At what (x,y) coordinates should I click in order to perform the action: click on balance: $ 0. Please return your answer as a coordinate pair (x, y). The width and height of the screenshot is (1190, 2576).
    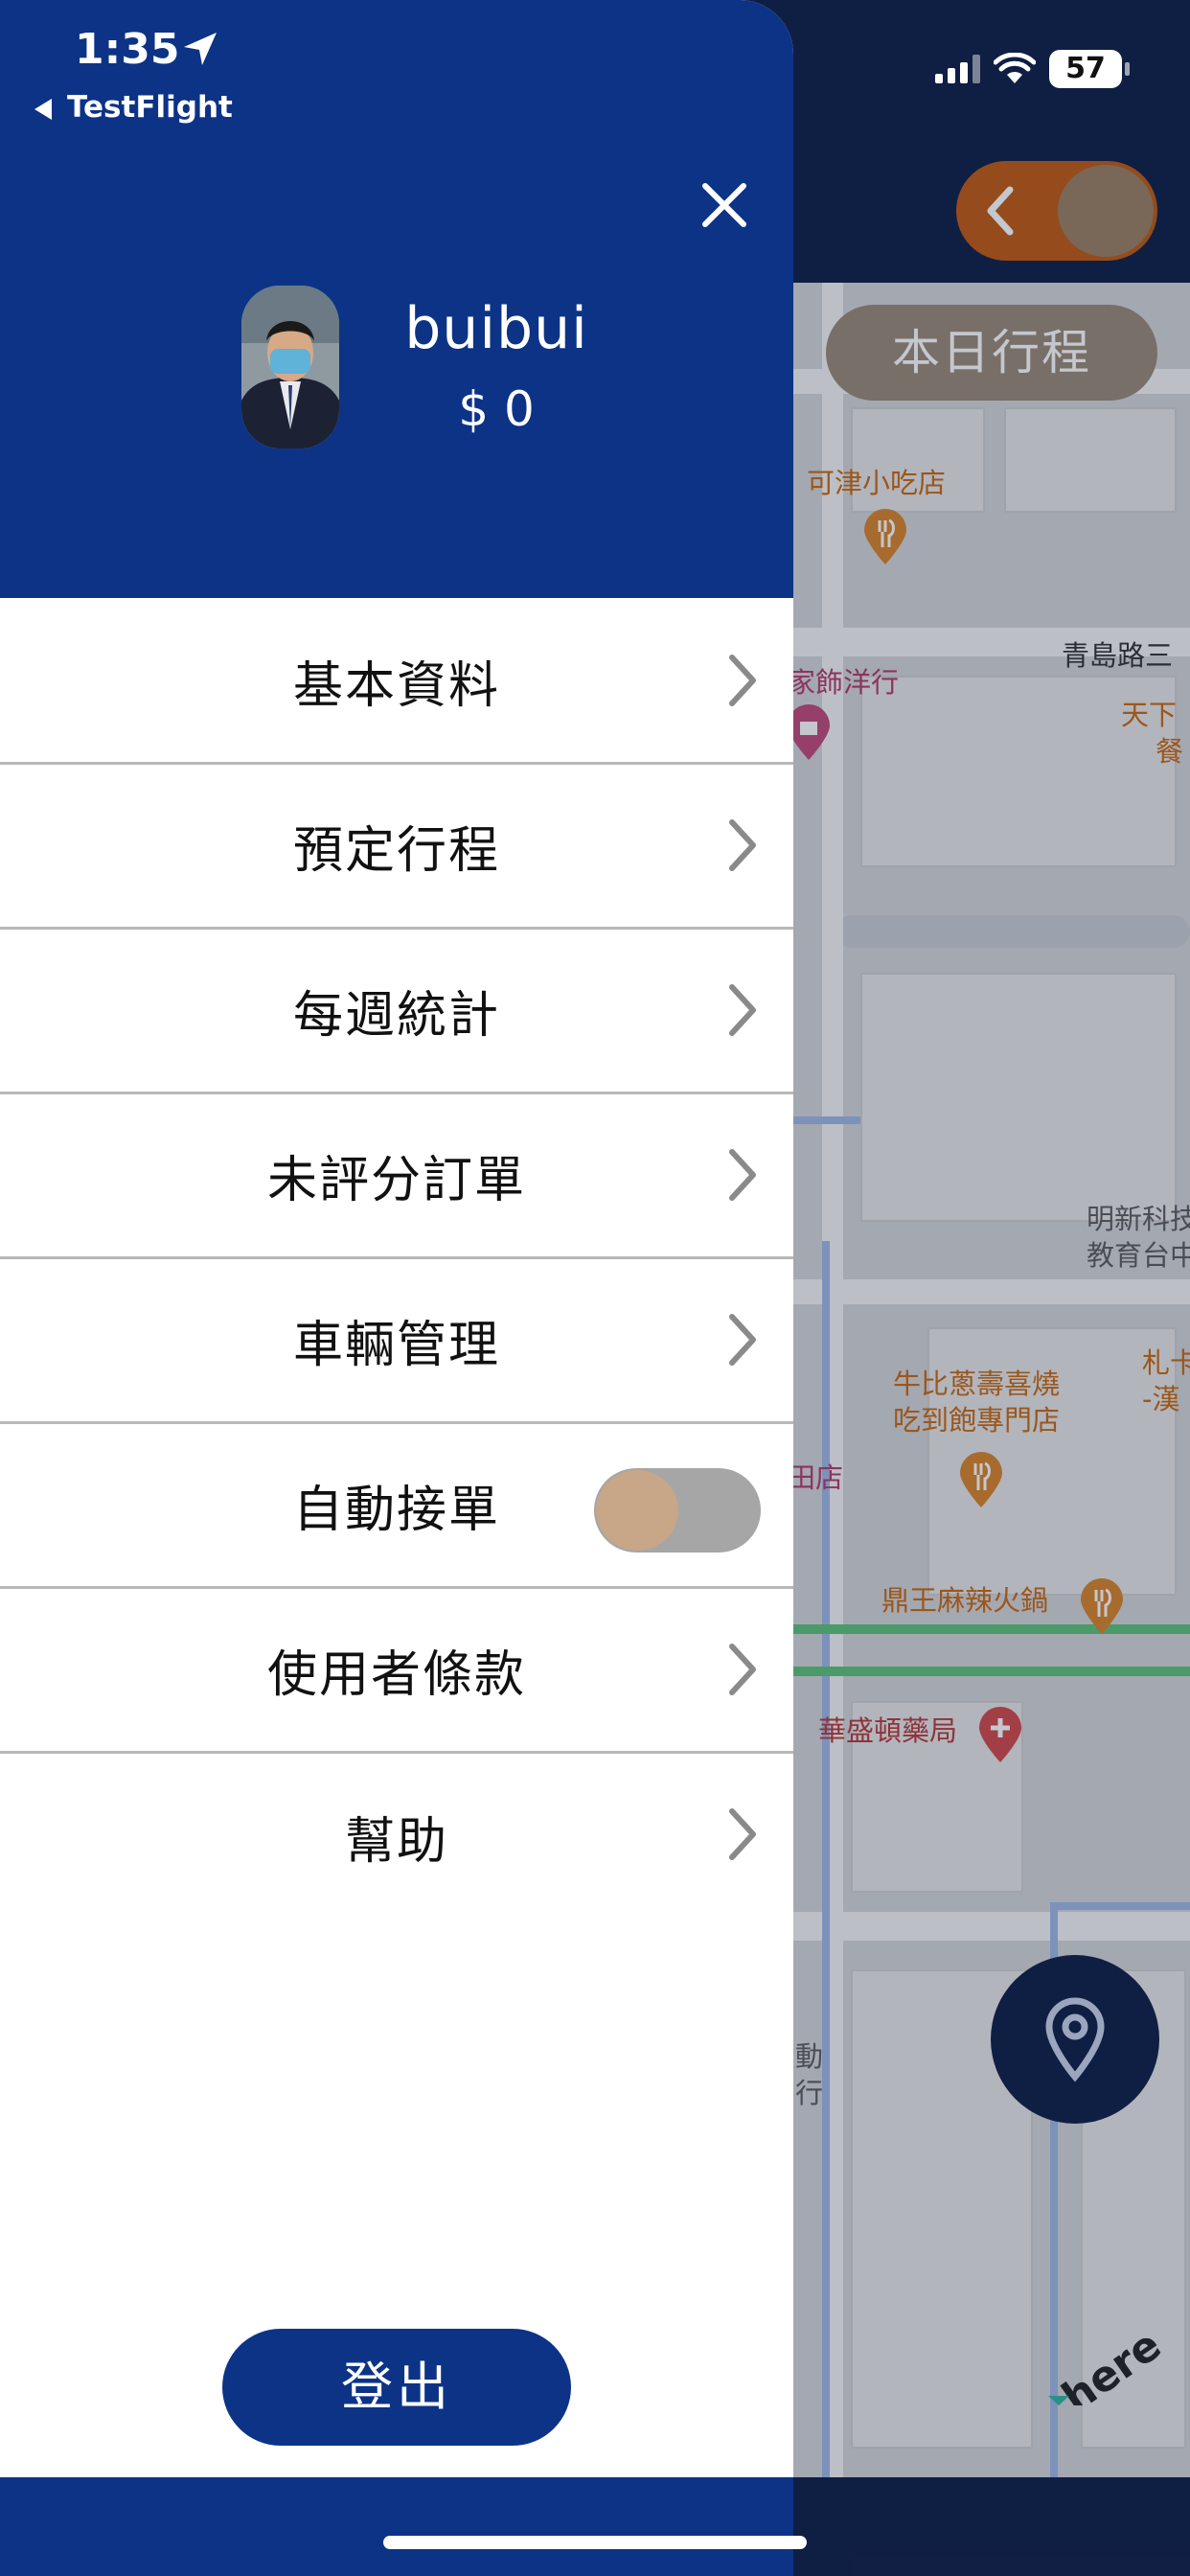
    Looking at the image, I should click on (497, 409).